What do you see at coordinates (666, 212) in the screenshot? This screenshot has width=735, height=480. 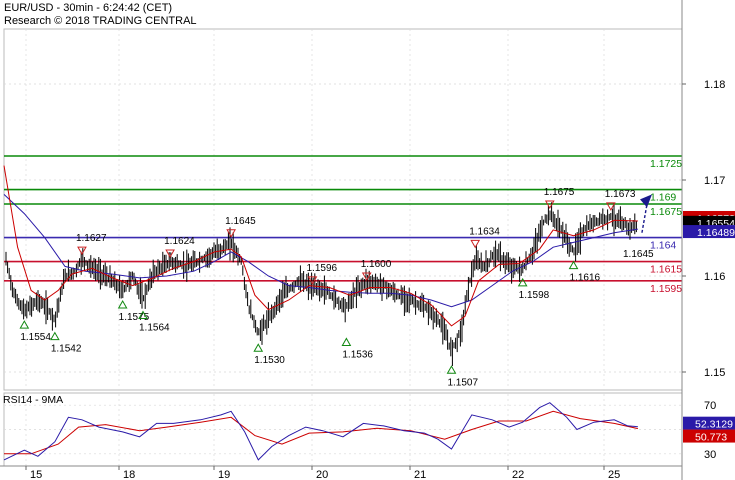 I see `level-label-resistance: 1.1675` at bounding box center [666, 212].